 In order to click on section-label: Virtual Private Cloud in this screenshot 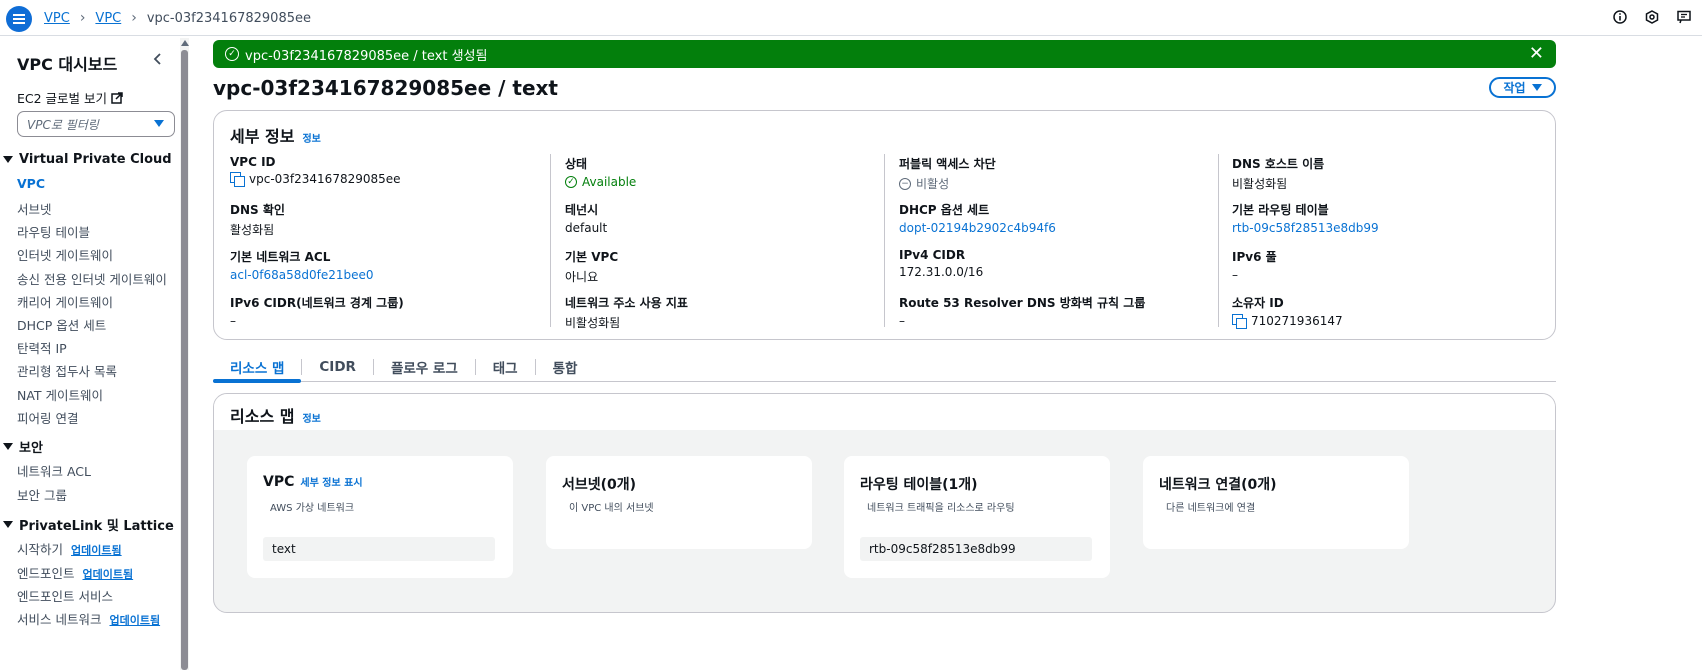, I will do `click(95, 159)`.